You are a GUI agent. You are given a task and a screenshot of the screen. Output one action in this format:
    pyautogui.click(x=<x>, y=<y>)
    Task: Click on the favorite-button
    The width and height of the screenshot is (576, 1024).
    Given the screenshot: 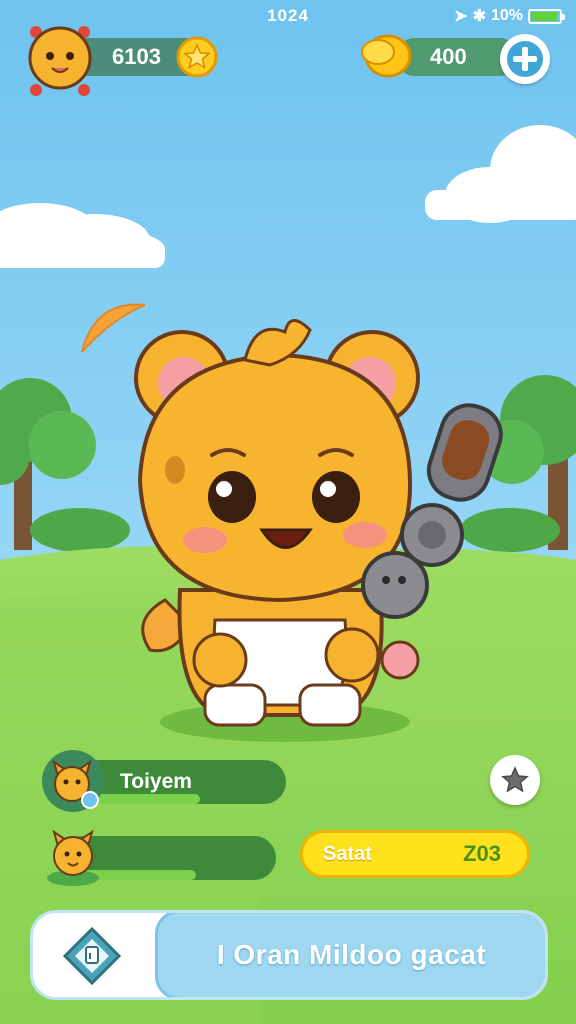 What is the action you would take?
    pyautogui.click(x=515, y=780)
    